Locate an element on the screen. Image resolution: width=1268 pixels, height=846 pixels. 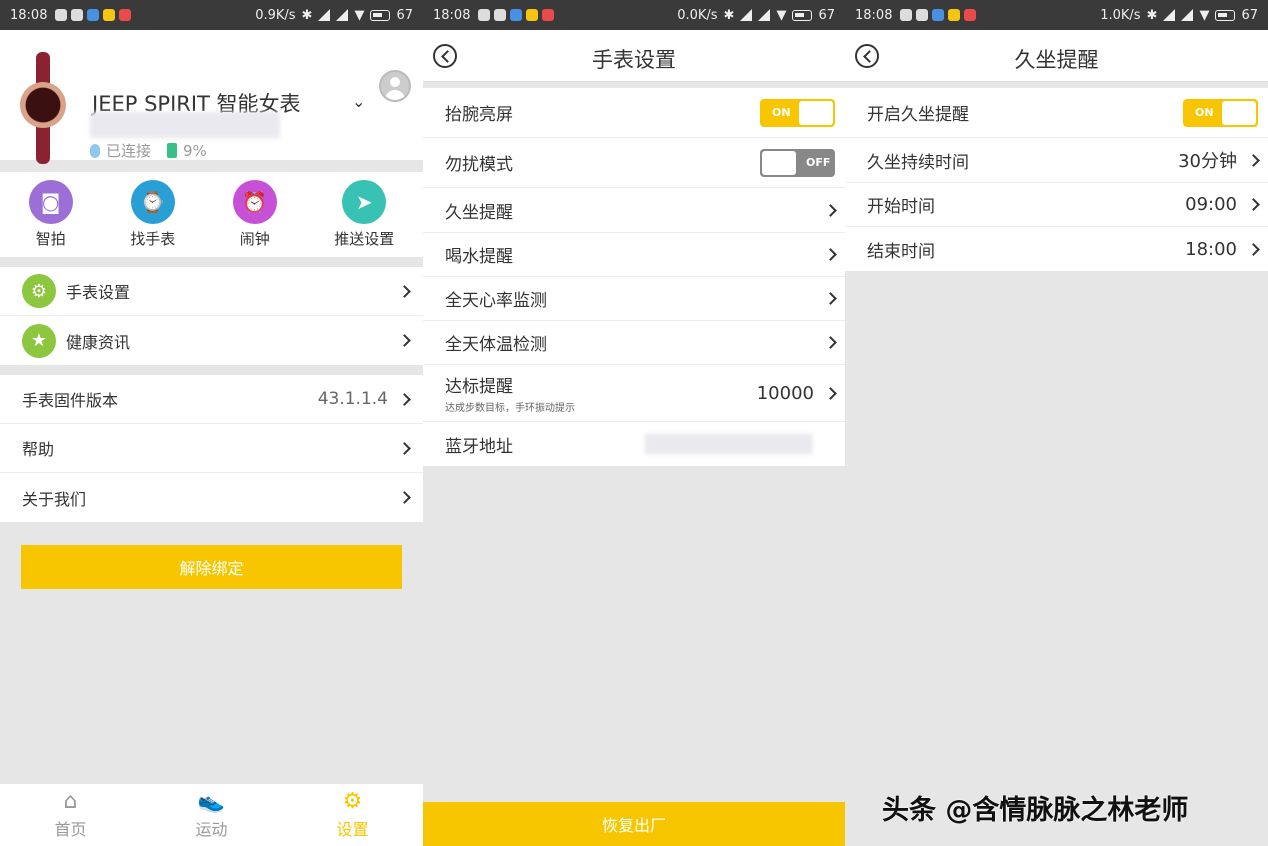
bottom-tab-bar: ⌂ 首页 👟 运动 ⚙ 设置 is located at coordinates (211, 815).